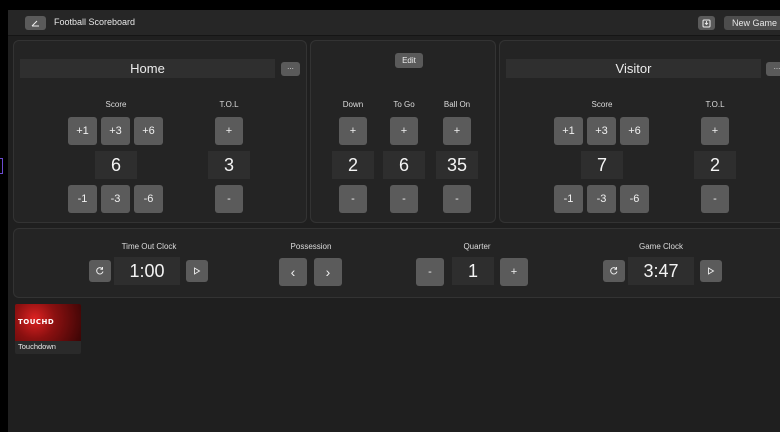  Describe the element at coordinates (715, 104) in the screenshot. I see `visitor-tol-label: T.O.L` at that location.